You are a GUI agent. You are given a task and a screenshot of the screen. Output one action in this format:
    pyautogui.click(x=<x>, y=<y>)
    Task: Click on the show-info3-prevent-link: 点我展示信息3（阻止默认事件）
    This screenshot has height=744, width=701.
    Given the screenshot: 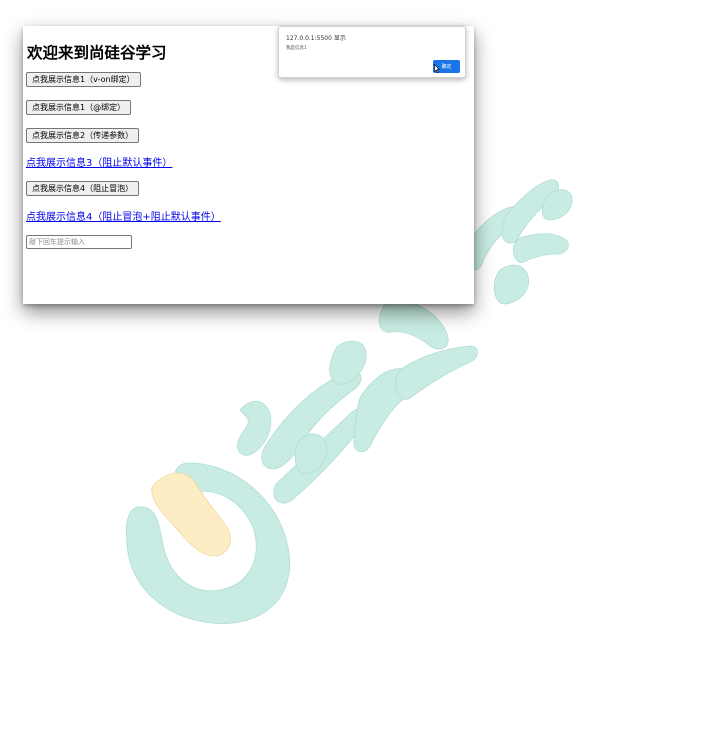 What is the action you would take?
    pyautogui.click(x=99, y=161)
    